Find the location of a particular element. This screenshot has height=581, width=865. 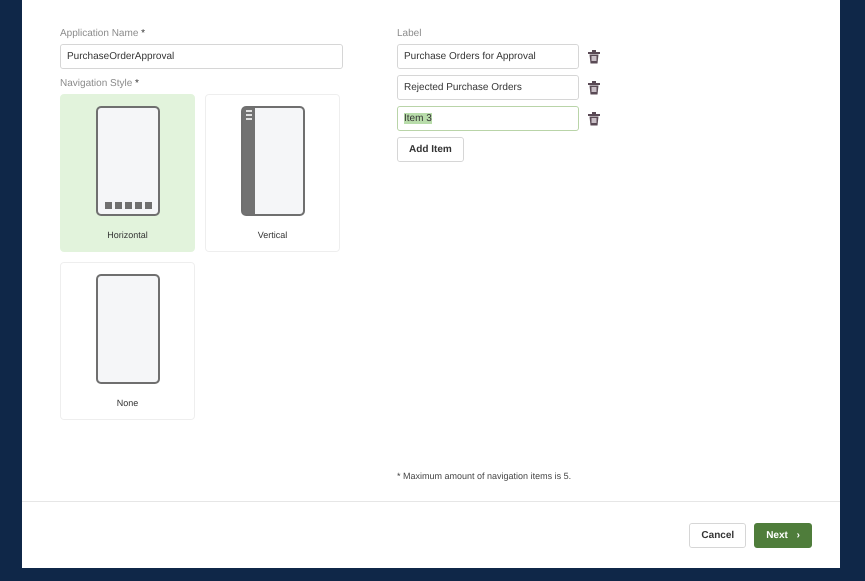

phone-side-nav-icon is located at coordinates (272, 161).